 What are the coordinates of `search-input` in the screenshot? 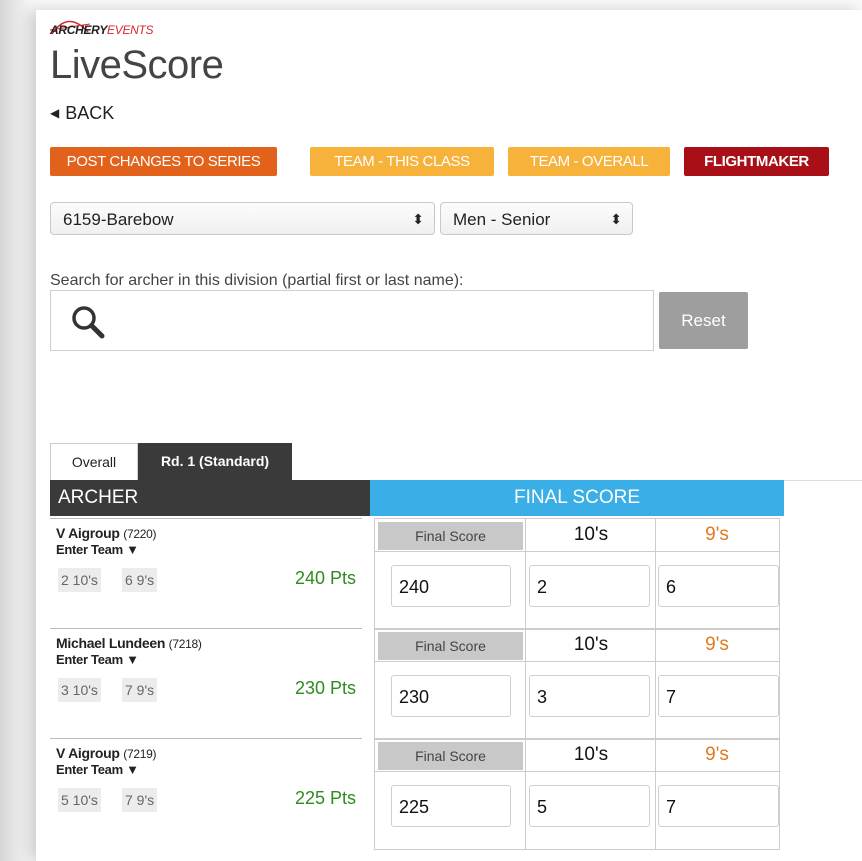 It's located at (352, 320).